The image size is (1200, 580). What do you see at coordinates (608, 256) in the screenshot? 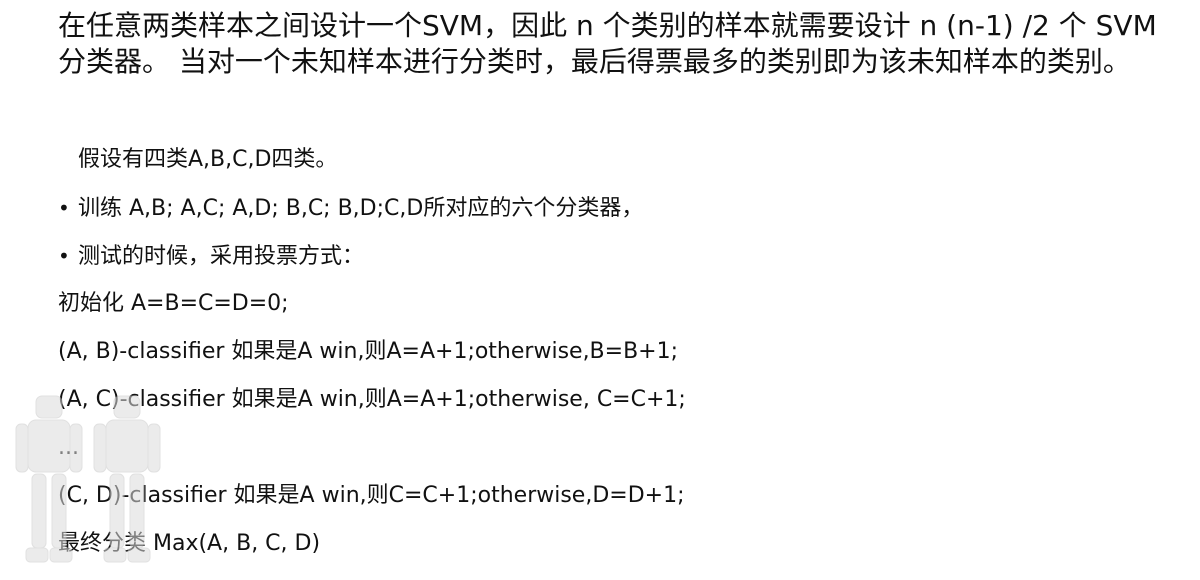
I see `line-test: • 测试的时候，采用投票方式：` at bounding box center [608, 256].